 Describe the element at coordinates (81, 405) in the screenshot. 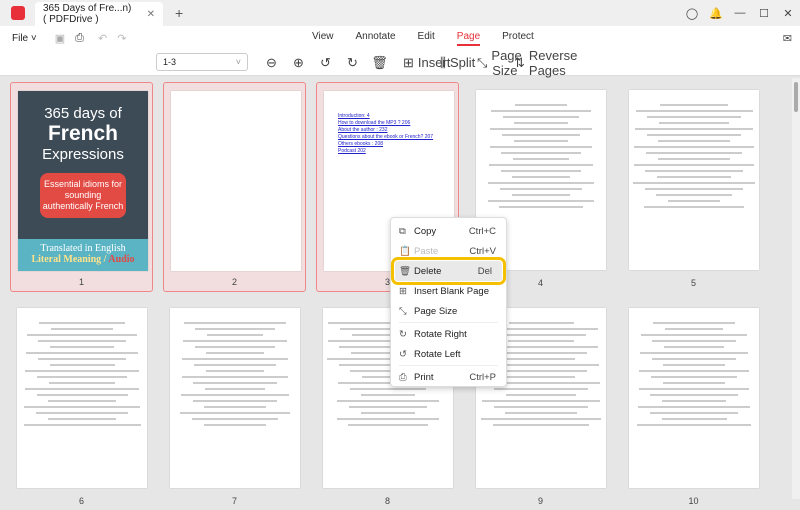

I see `page-thumb-6: 6` at that location.